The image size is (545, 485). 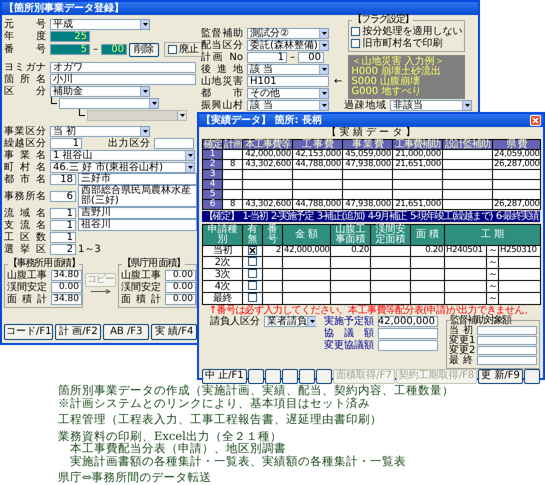 What do you see at coordinates (221, 216) in the screenshot?
I see `legend-item: 【確定】` at bounding box center [221, 216].